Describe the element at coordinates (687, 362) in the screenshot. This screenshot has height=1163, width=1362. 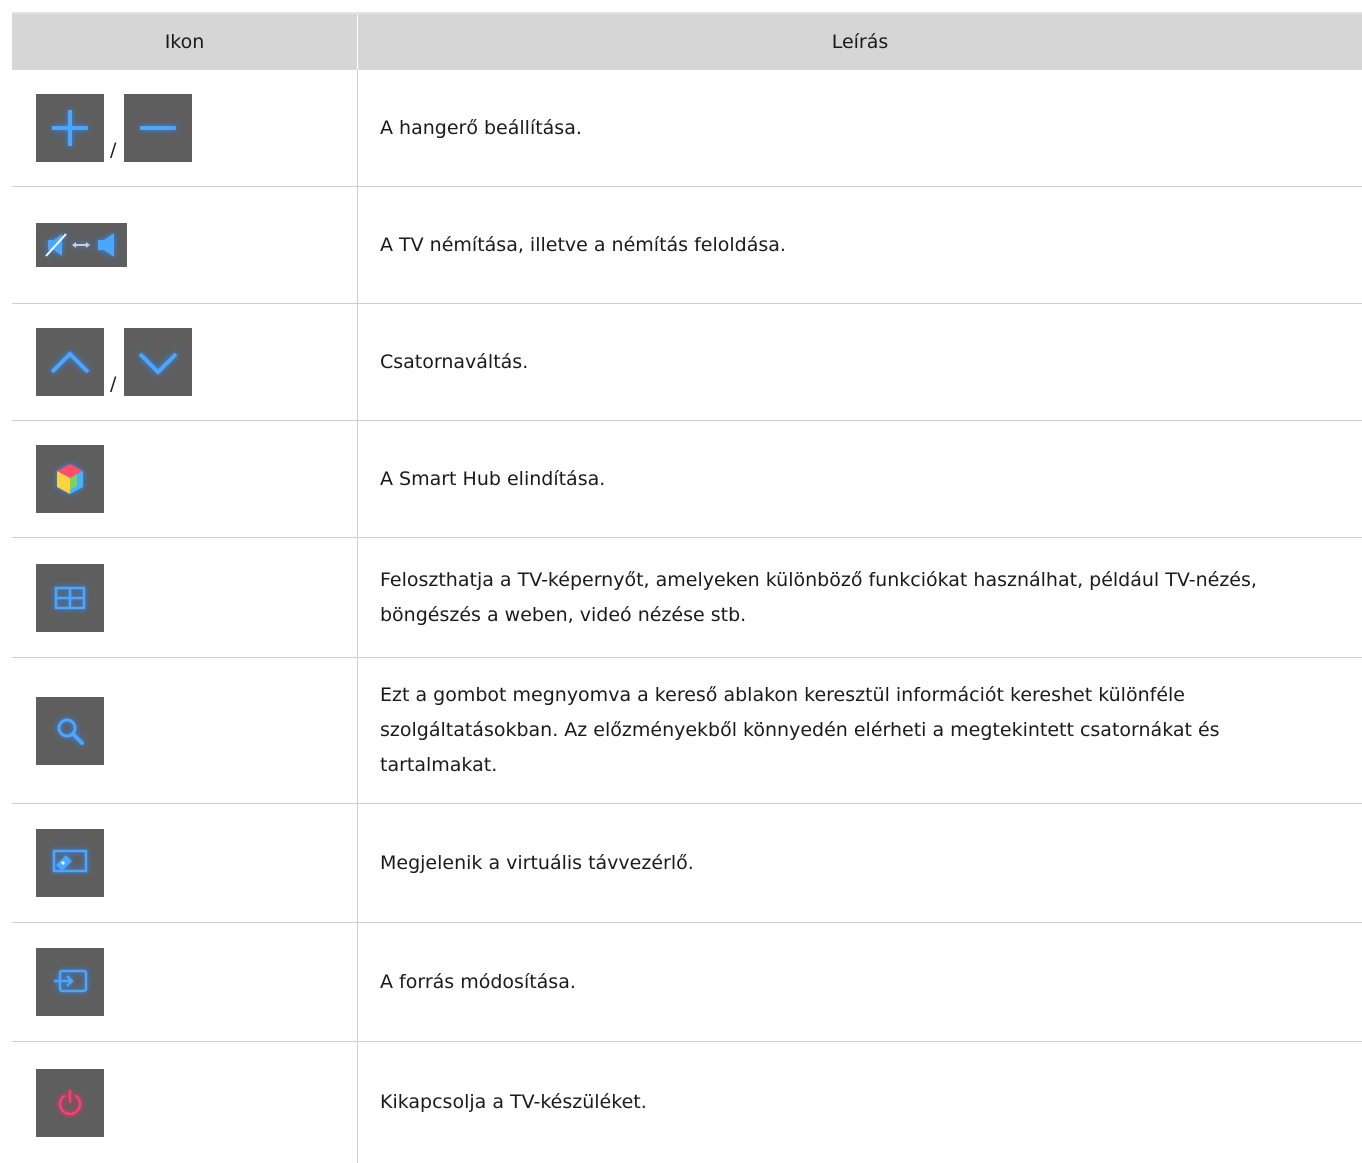
I see `table-row: / Csatornaváltás.` at that location.